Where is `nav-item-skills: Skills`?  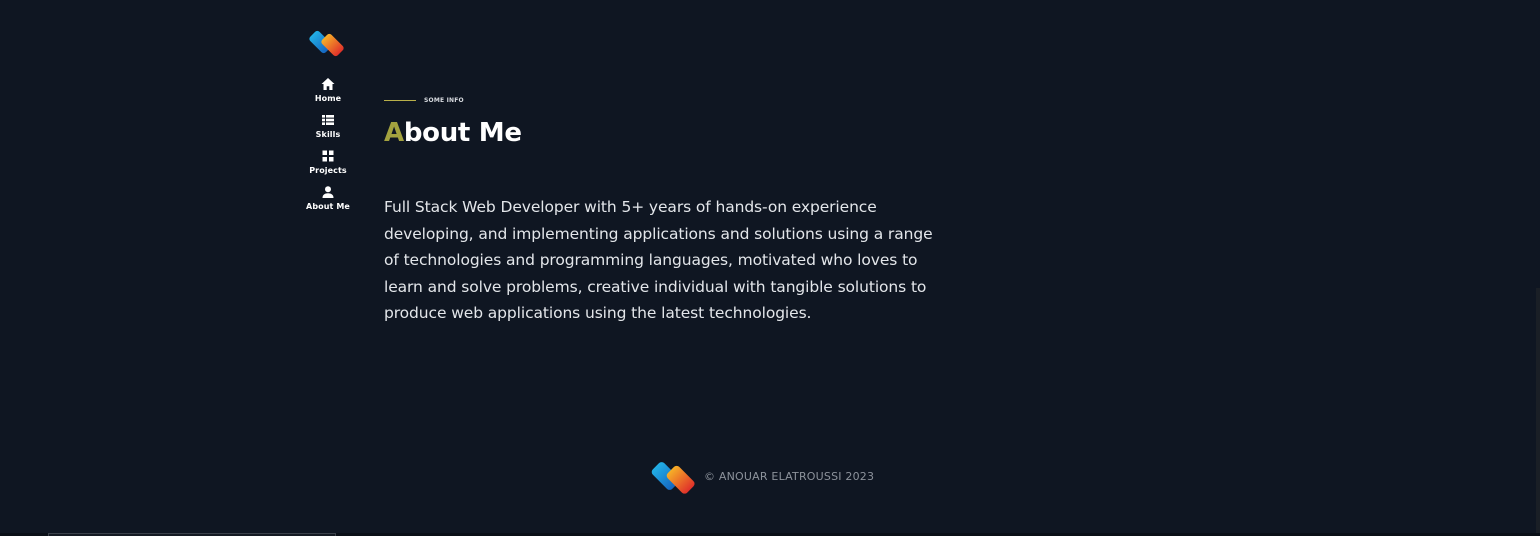 nav-item-skills: Skills is located at coordinates (328, 125).